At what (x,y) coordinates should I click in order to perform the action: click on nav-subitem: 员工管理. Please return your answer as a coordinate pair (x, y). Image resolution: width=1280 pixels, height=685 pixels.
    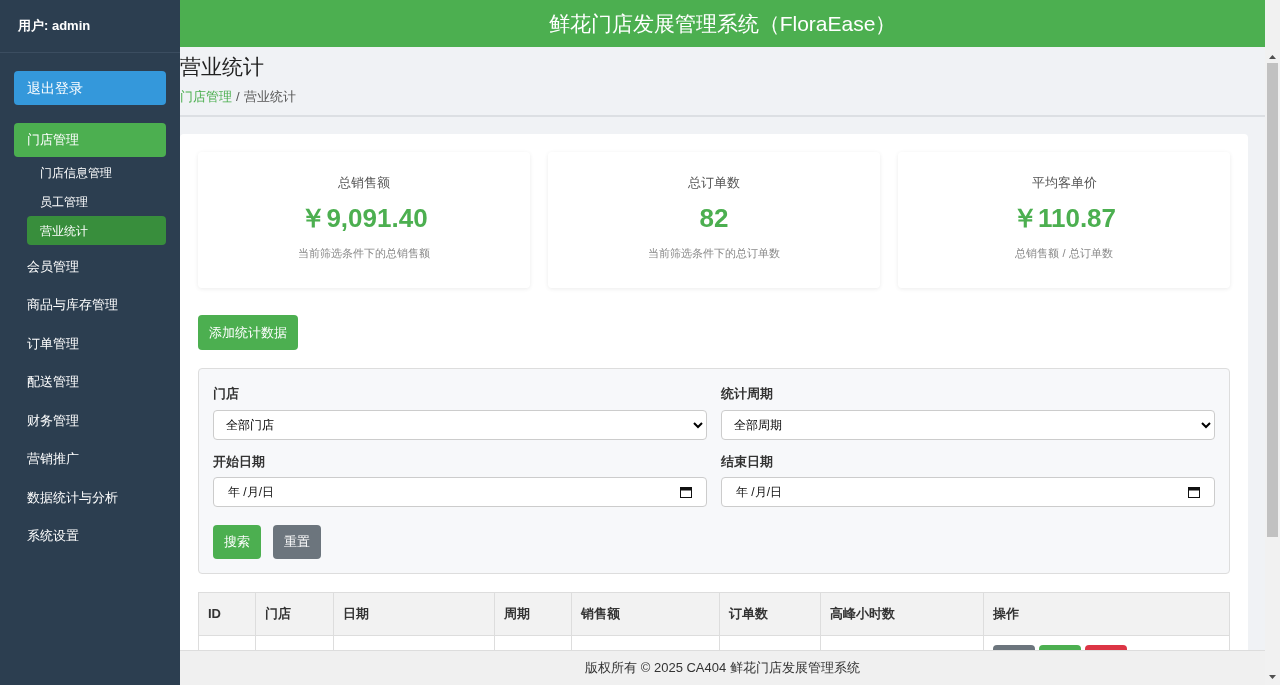
    Looking at the image, I should click on (96, 201).